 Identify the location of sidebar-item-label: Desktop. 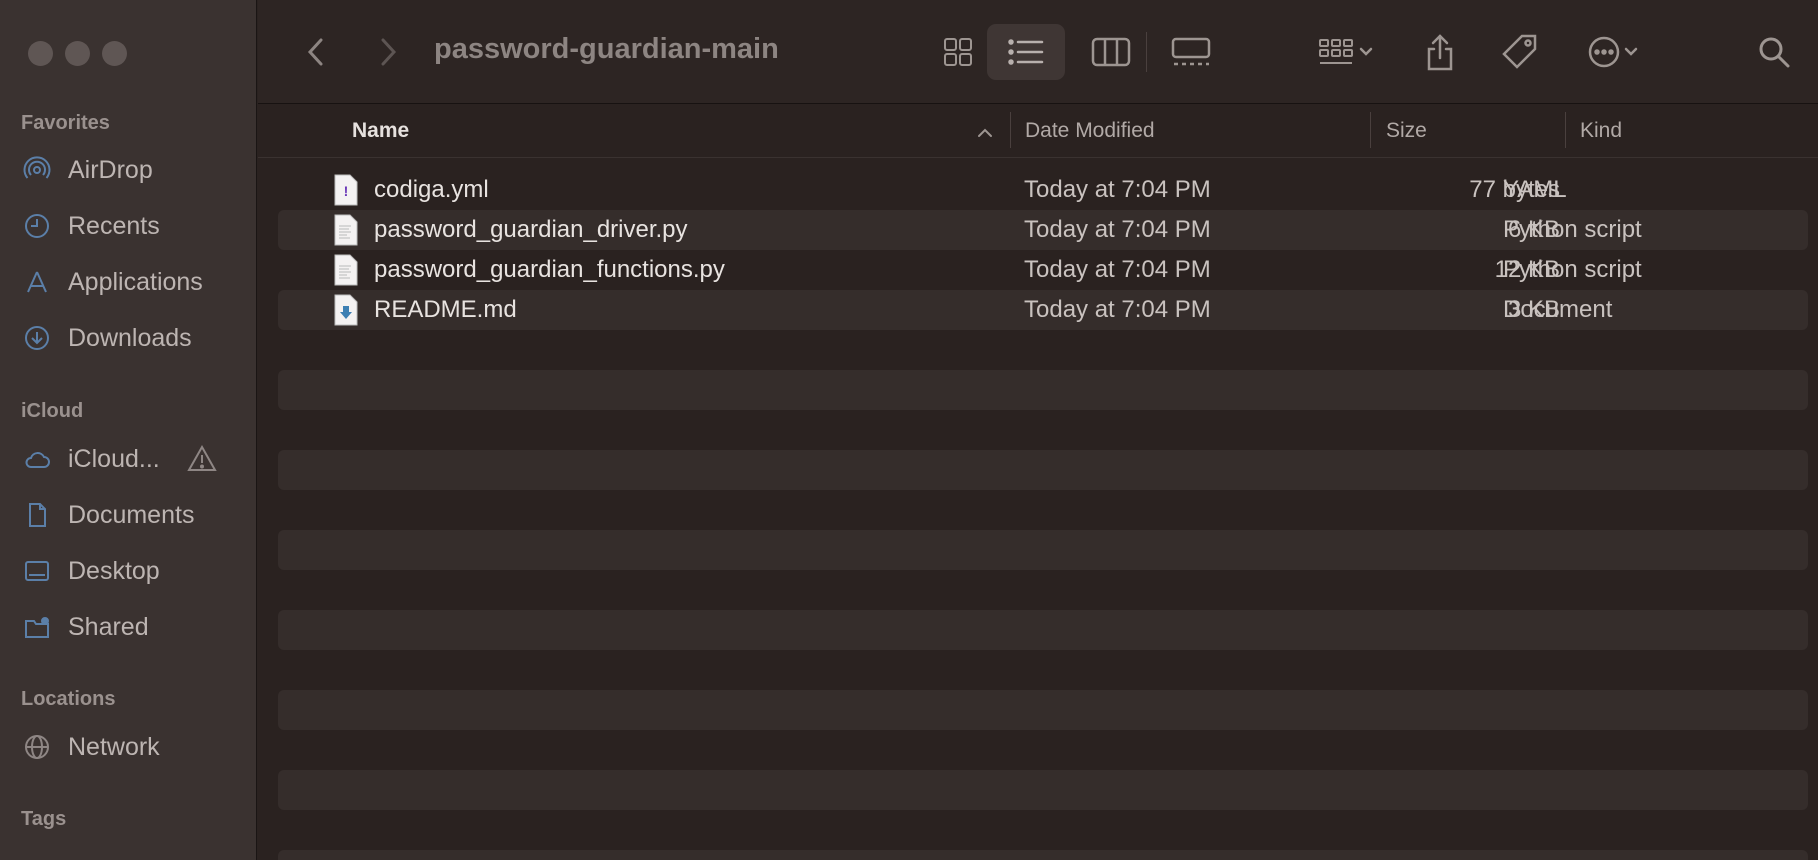
(114, 570).